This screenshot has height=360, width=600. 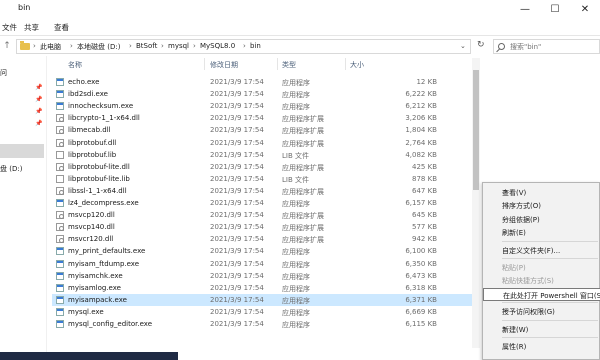 I want to click on file-name: lz4_decompress.exe, so click(x=103, y=203).